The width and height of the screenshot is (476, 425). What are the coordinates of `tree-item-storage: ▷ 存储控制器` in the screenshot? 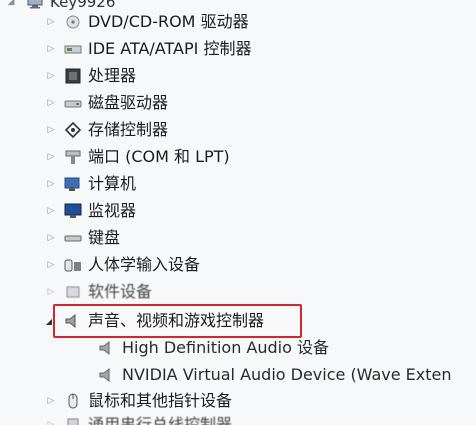 It's located at (238, 130).